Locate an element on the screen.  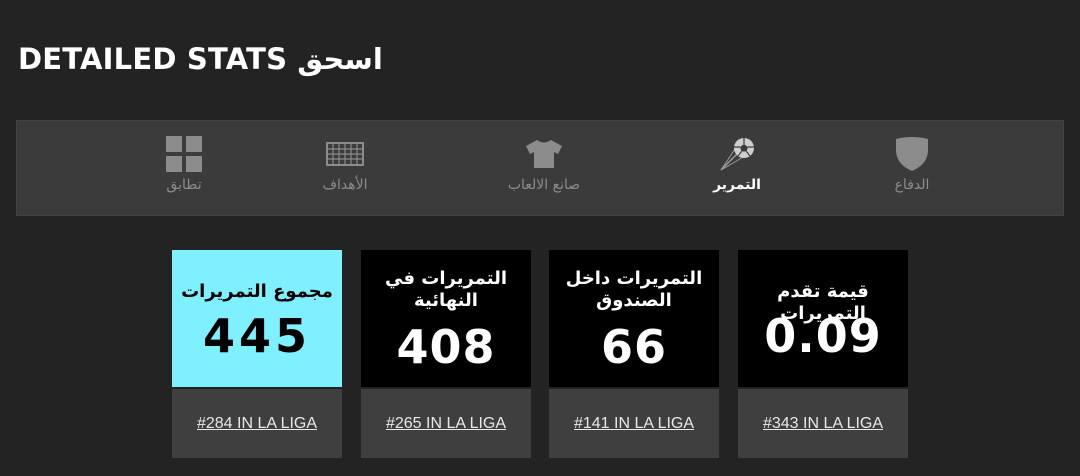
stat-card-rank: #265 IN LA LIGA is located at coordinates (446, 423).